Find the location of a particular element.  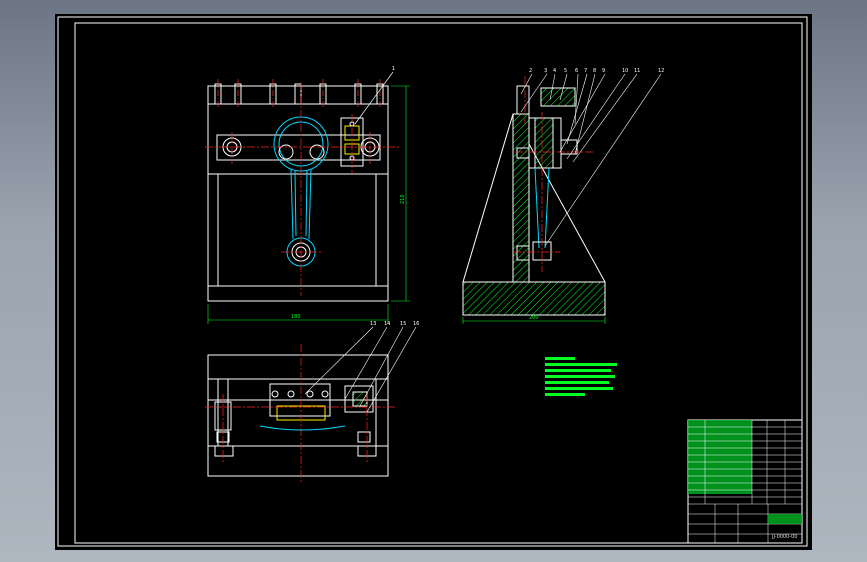

front-height-dim: 210 is located at coordinates (403, 199).